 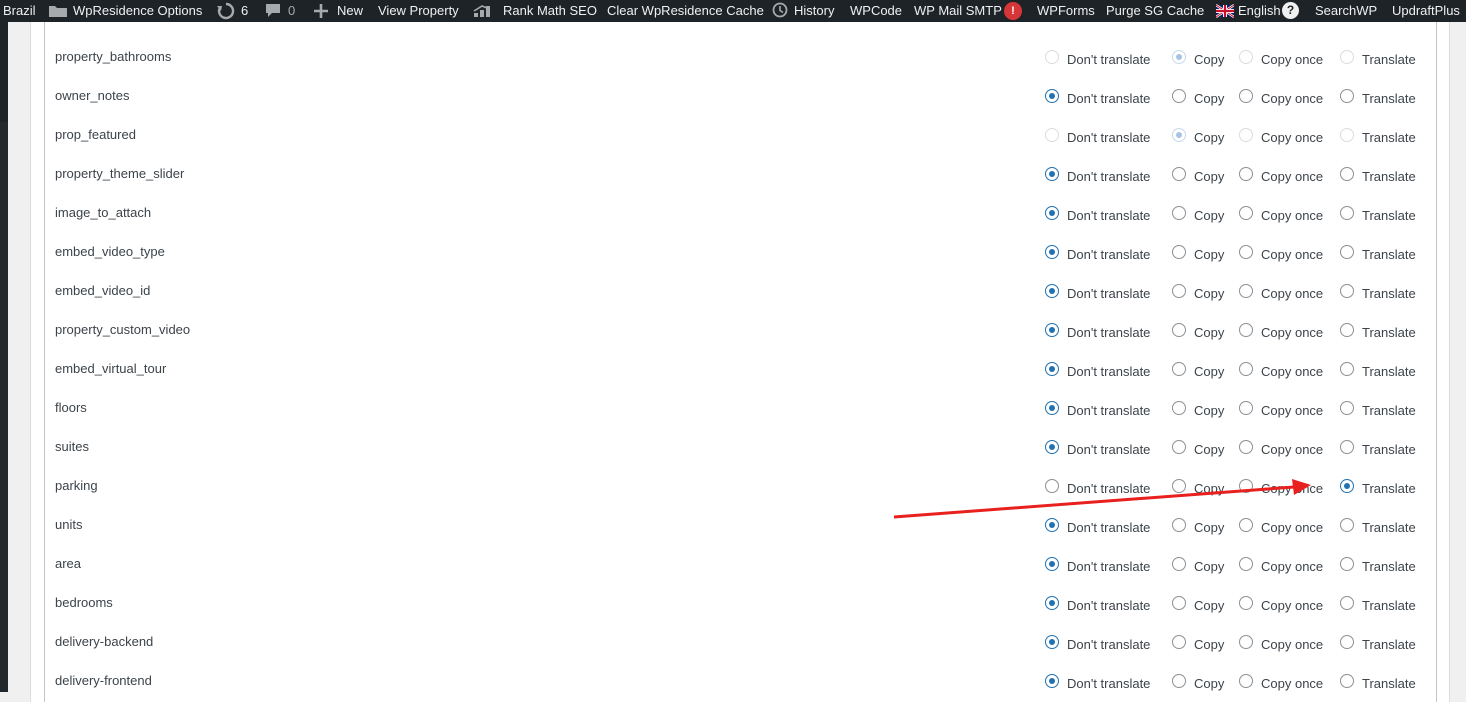 What do you see at coordinates (876, 11) in the screenshot?
I see `wpcode-link: WPCode` at bounding box center [876, 11].